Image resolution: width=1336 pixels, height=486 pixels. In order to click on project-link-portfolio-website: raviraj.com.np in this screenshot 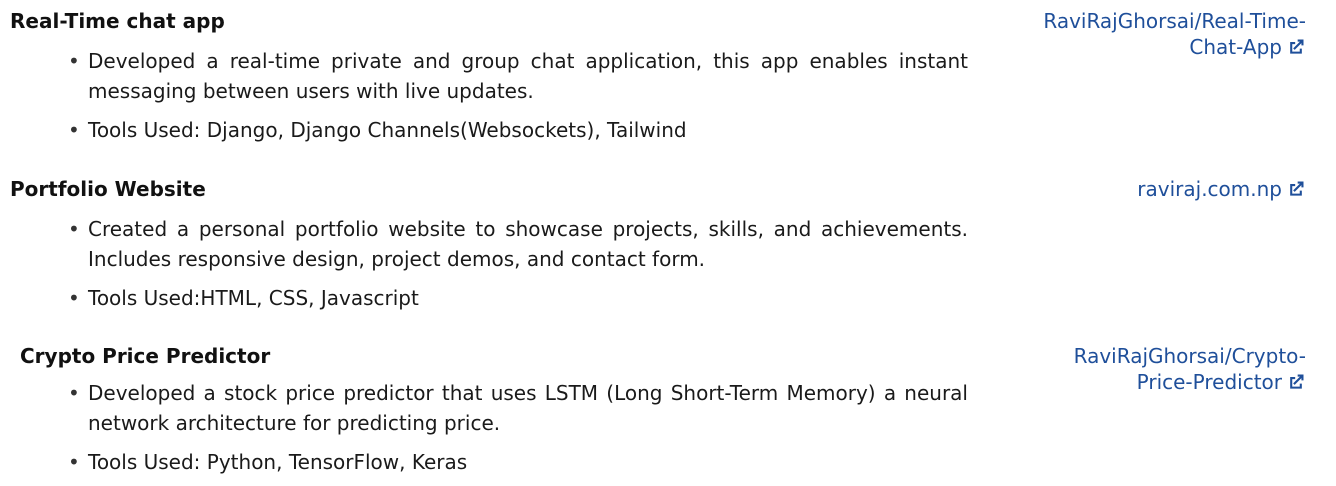, I will do `click(1156, 189)`.